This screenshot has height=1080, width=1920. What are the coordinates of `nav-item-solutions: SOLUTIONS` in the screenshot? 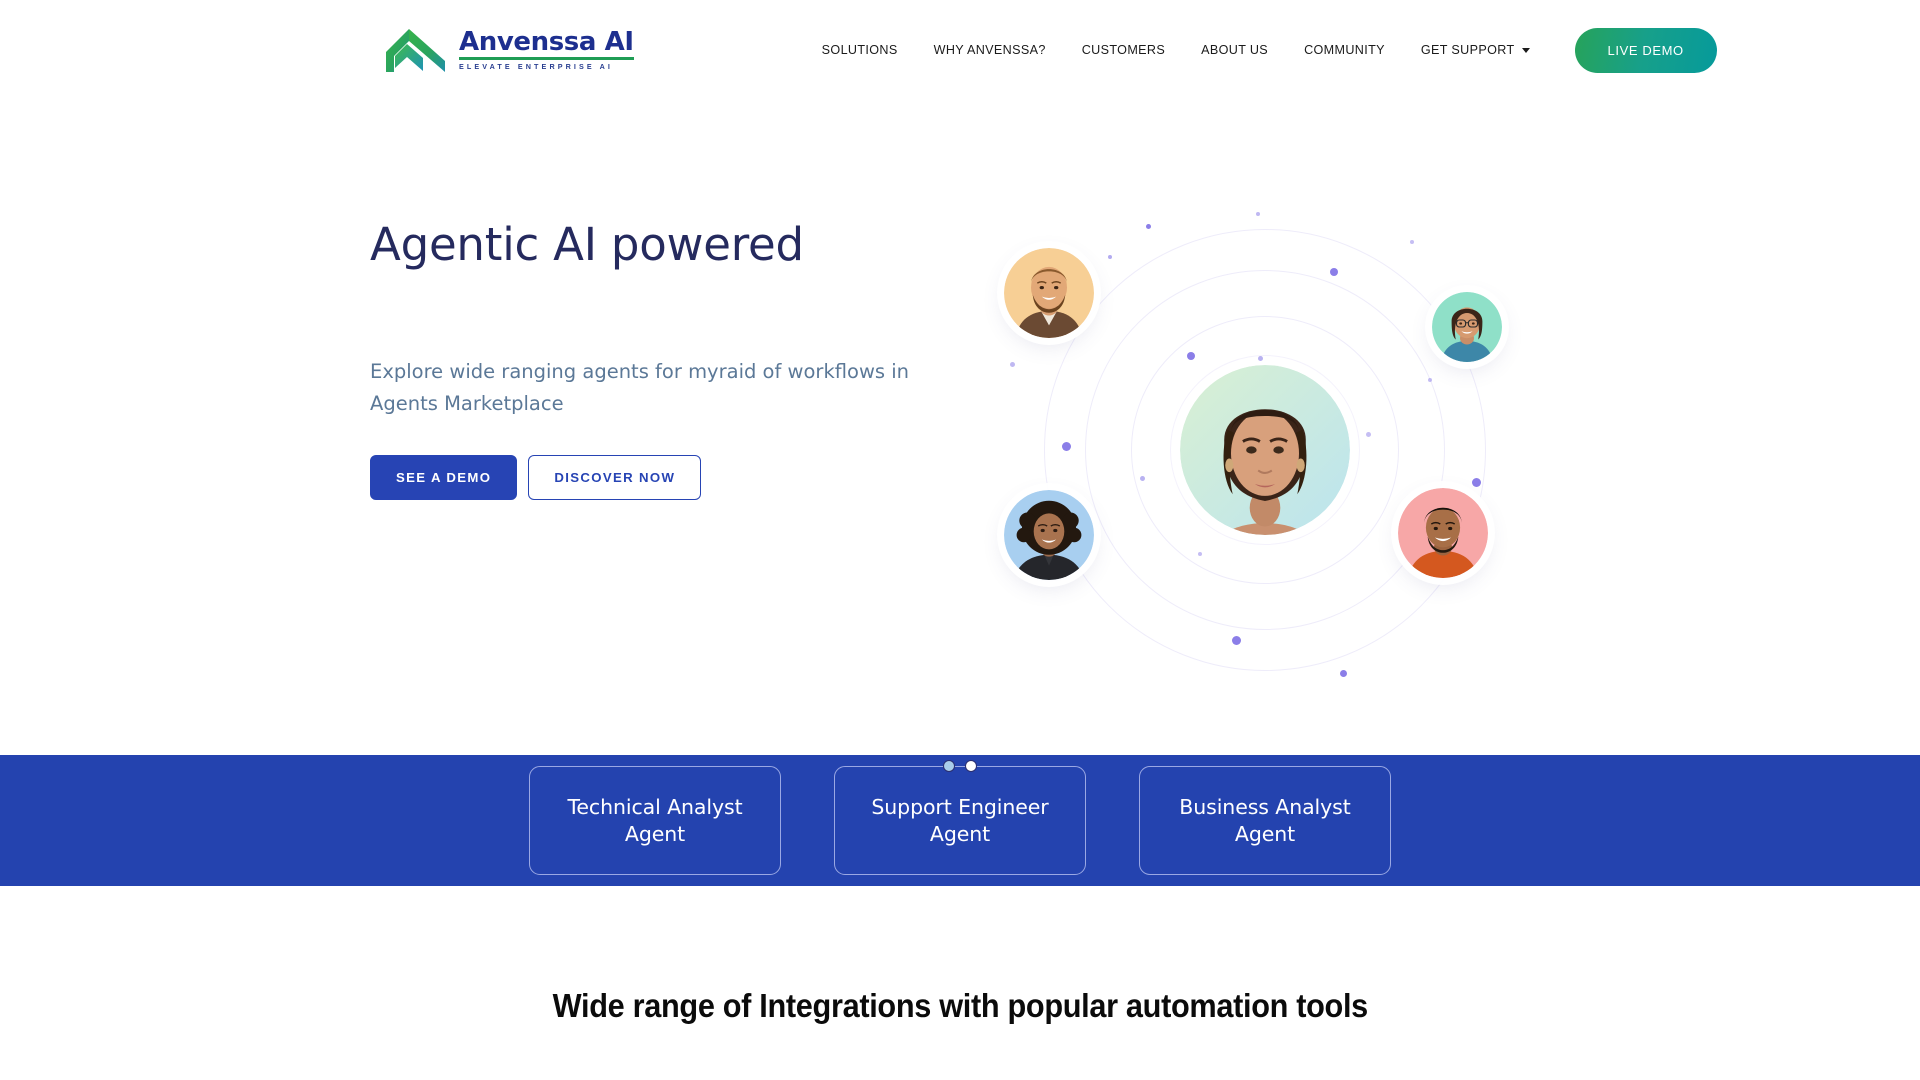 It's located at (860, 50).